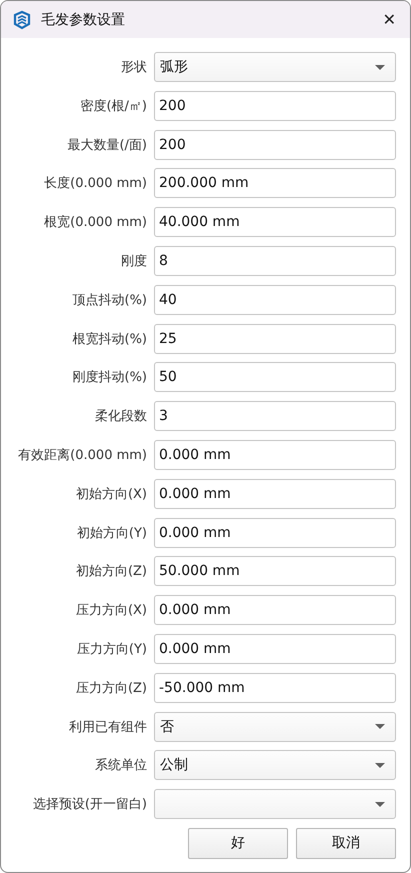  Describe the element at coordinates (275, 804) in the screenshot. I see `dropdown-field` at that location.